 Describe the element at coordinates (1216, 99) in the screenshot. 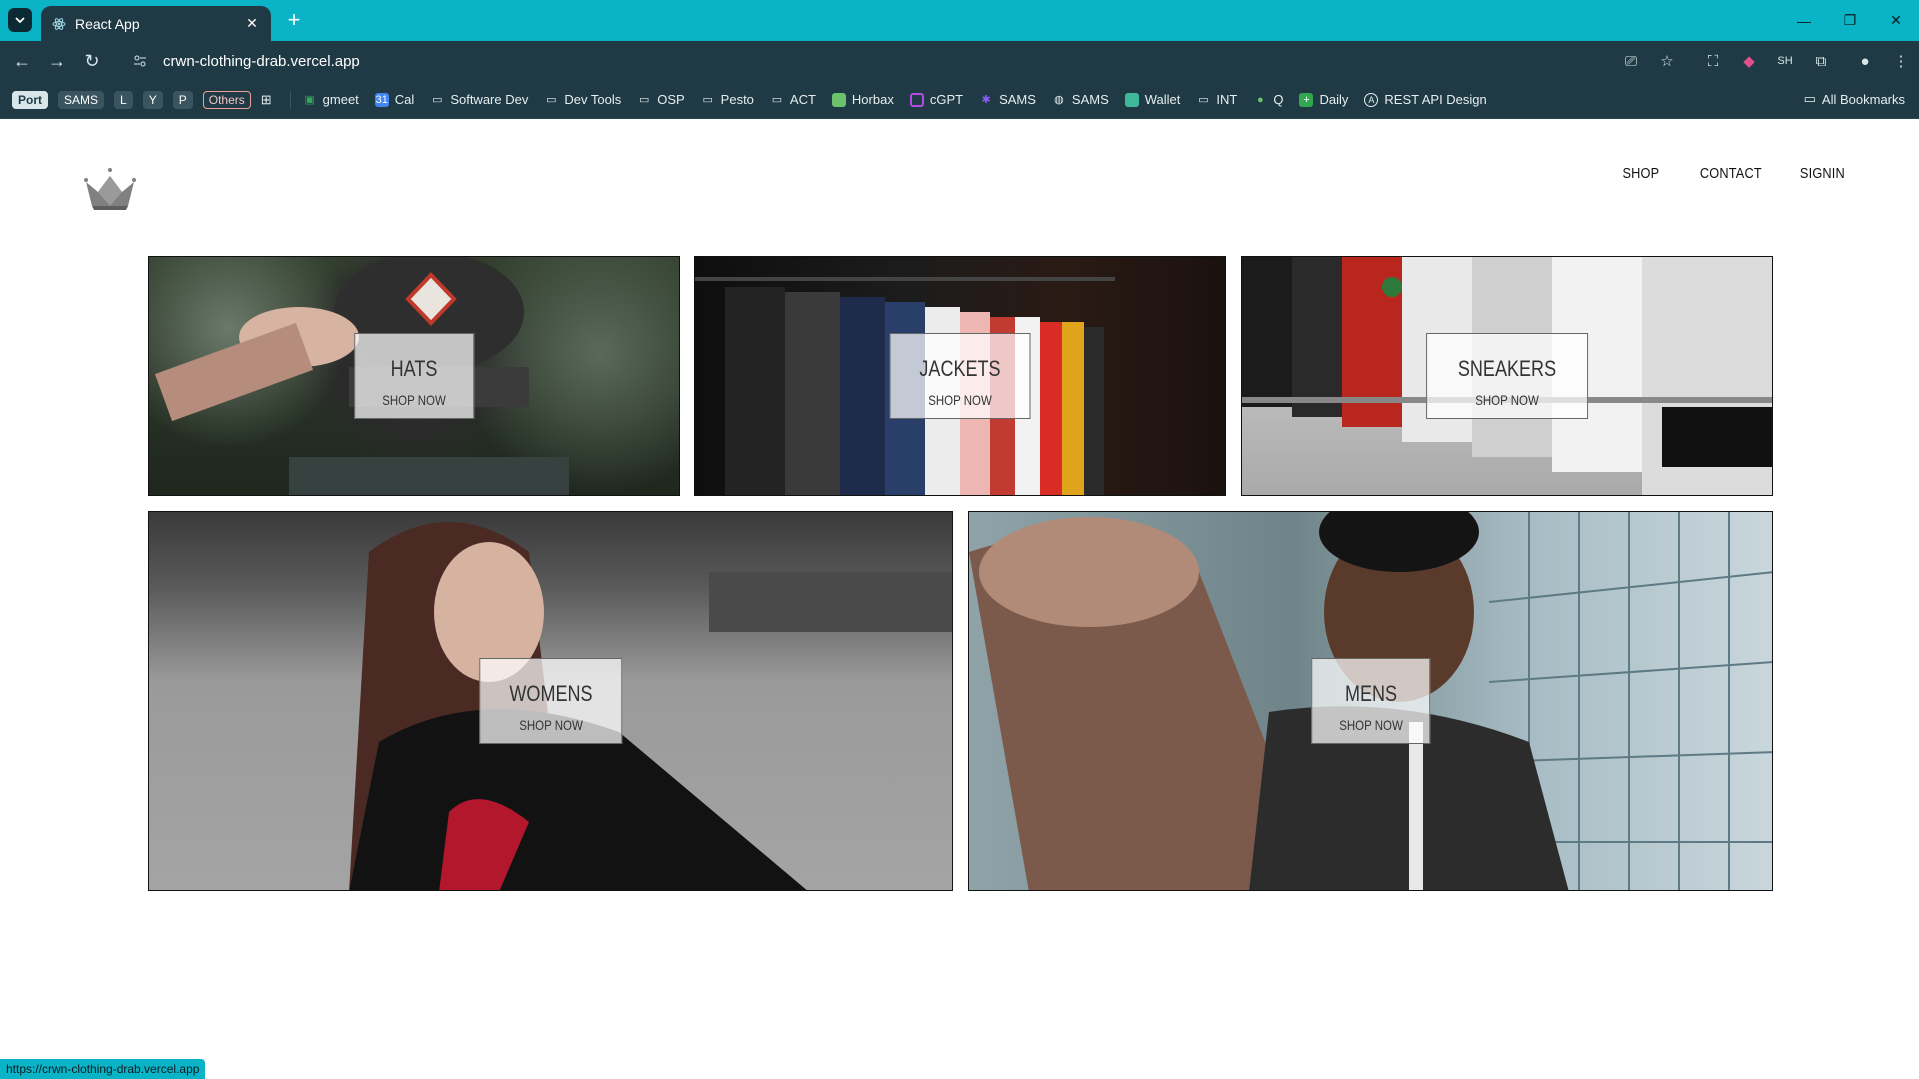

I see `bookmark-item: ▭ INT` at that location.